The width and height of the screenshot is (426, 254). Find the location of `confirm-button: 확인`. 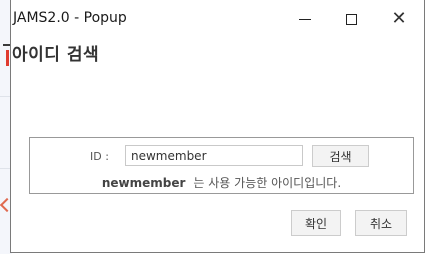

confirm-button: 확인 is located at coordinates (316, 223).